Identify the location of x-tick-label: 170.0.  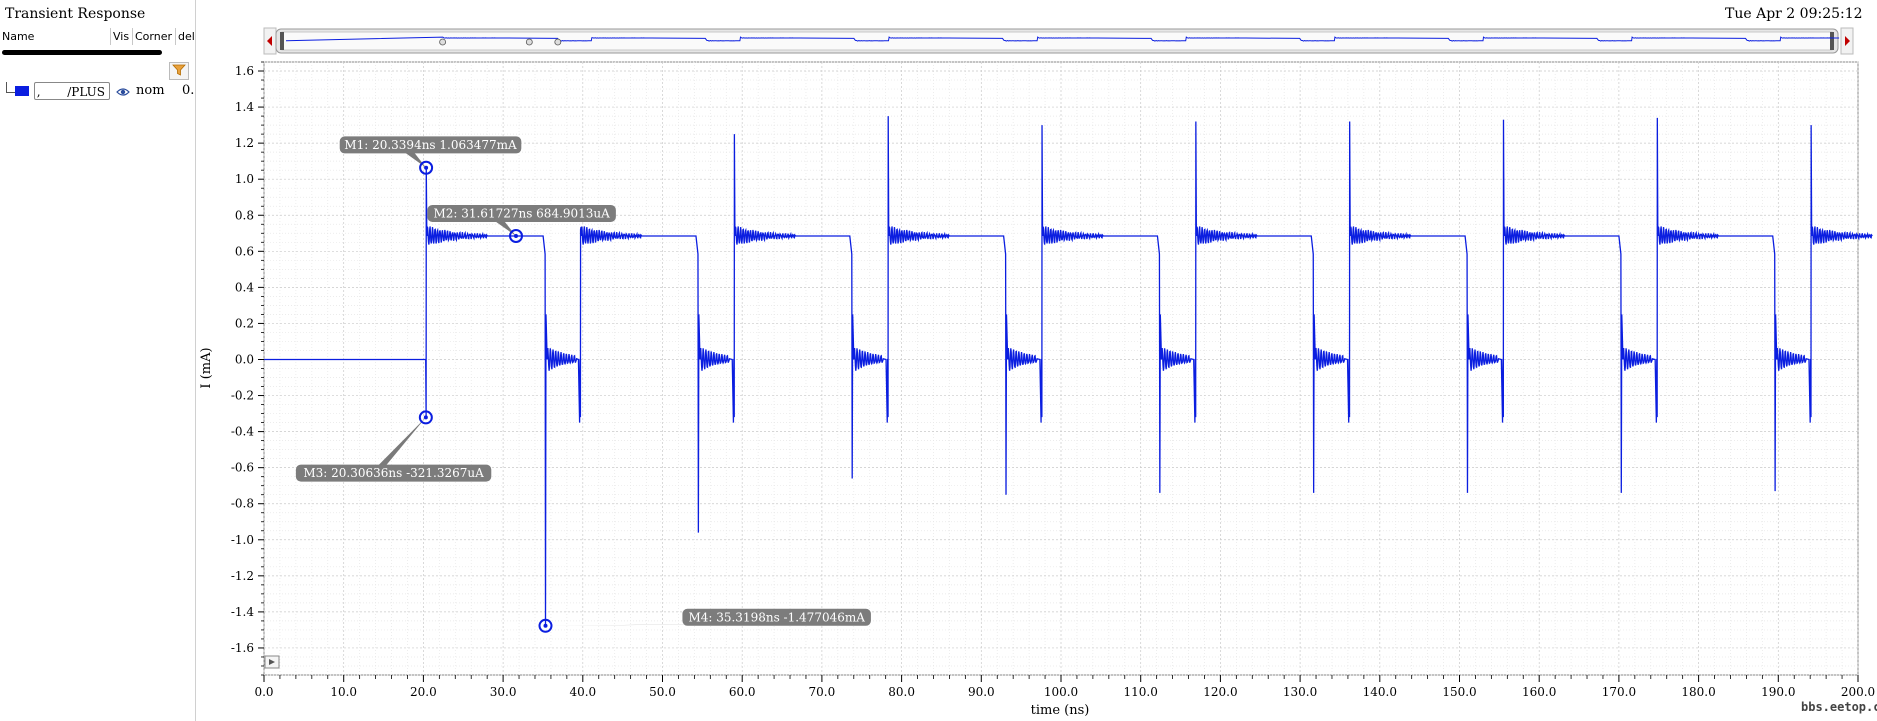
(1619, 692).